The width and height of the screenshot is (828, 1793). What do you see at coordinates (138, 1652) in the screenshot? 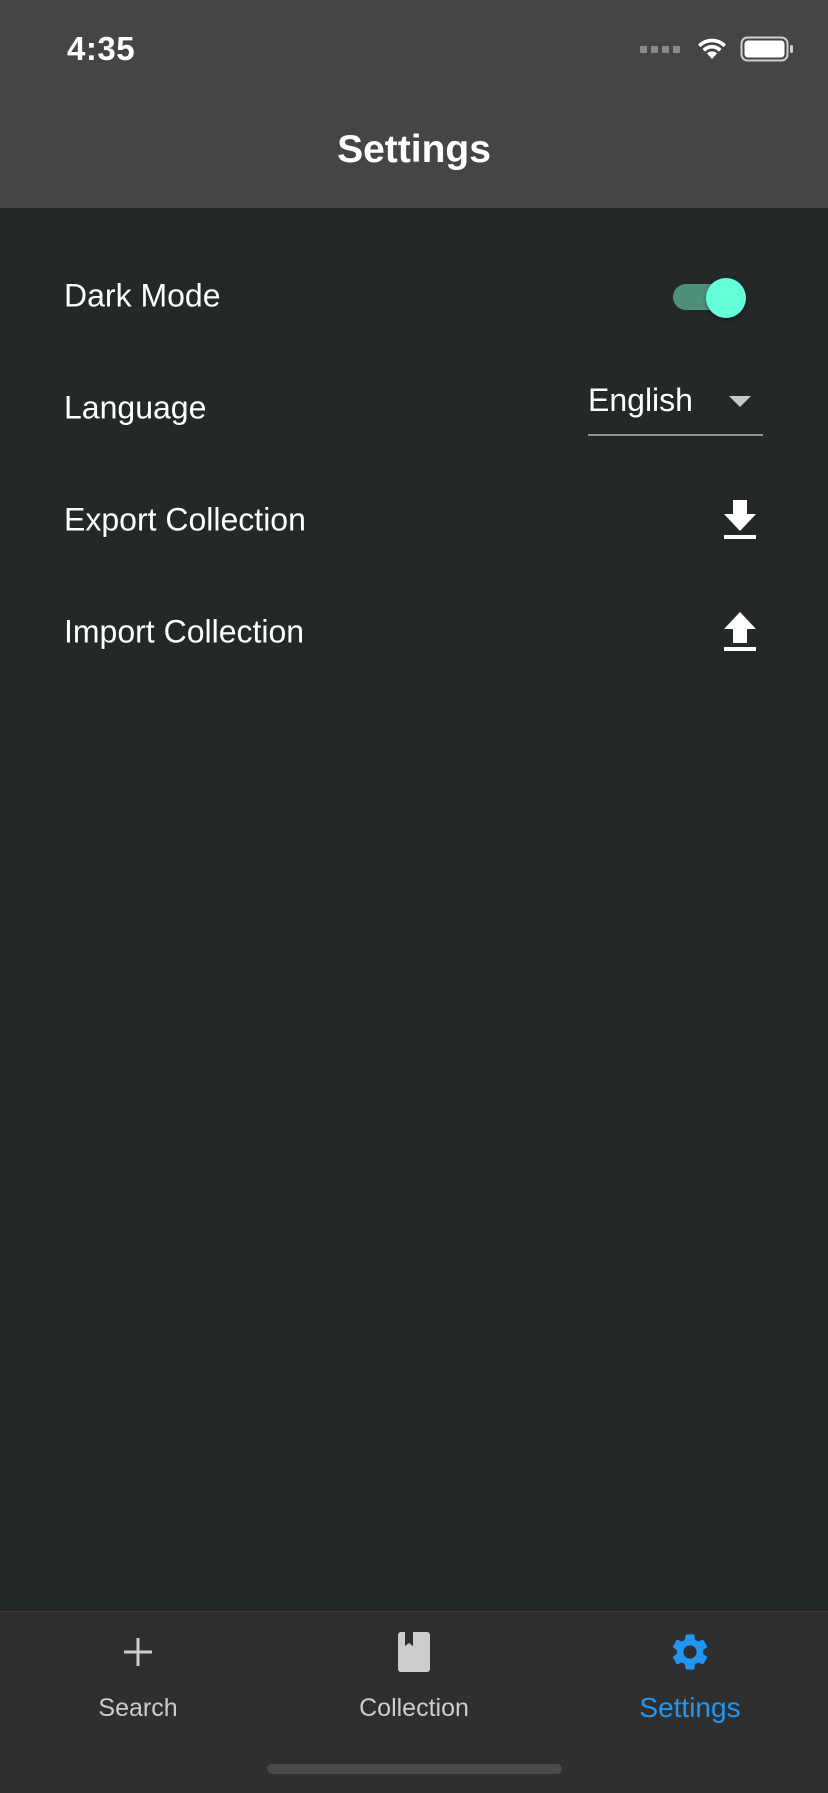
I see `plus-icon` at bounding box center [138, 1652].